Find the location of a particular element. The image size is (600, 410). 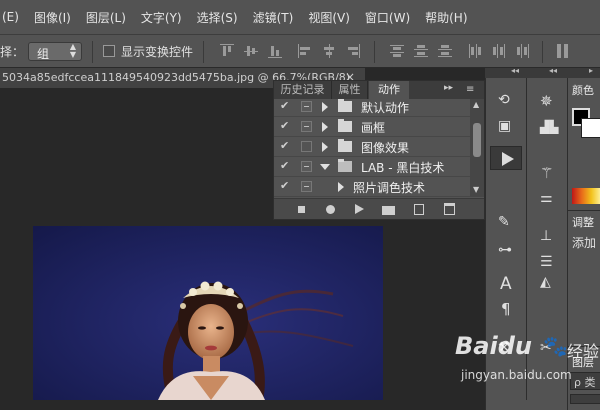

baidu-watermark: Baidu 🐾 经验 jingyan.baidu.com is located at coordinates (527, 362).